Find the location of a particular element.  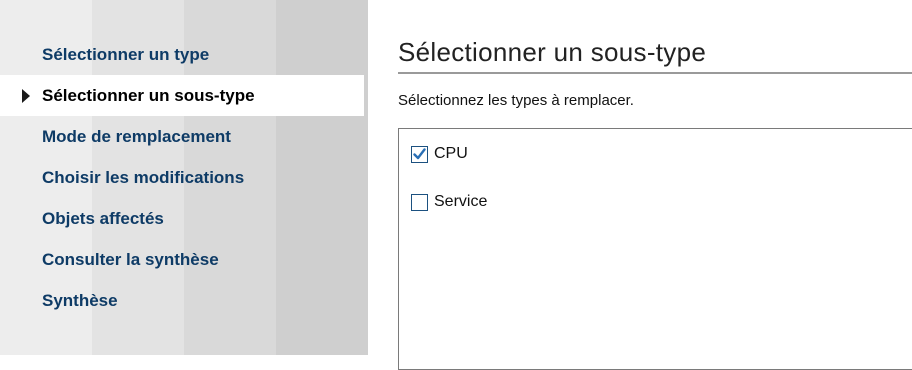

step-replacement-mode: Mode de remplacement is located at coordinates (184, 136).